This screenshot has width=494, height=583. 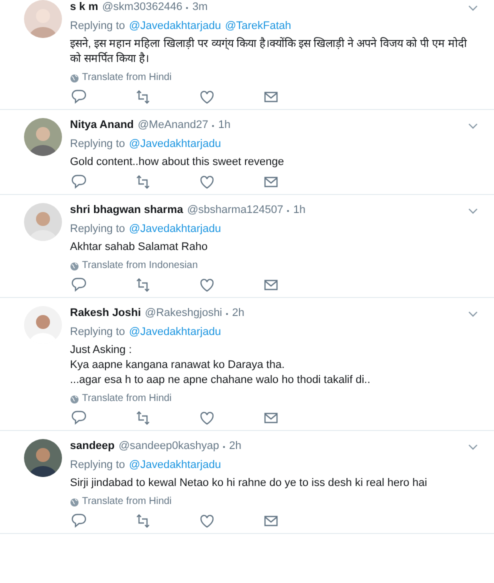 What do you see at coordinates (92, 446) in the screenshot?
I see `user-name: sandeep` at bounding box center [92, 446].